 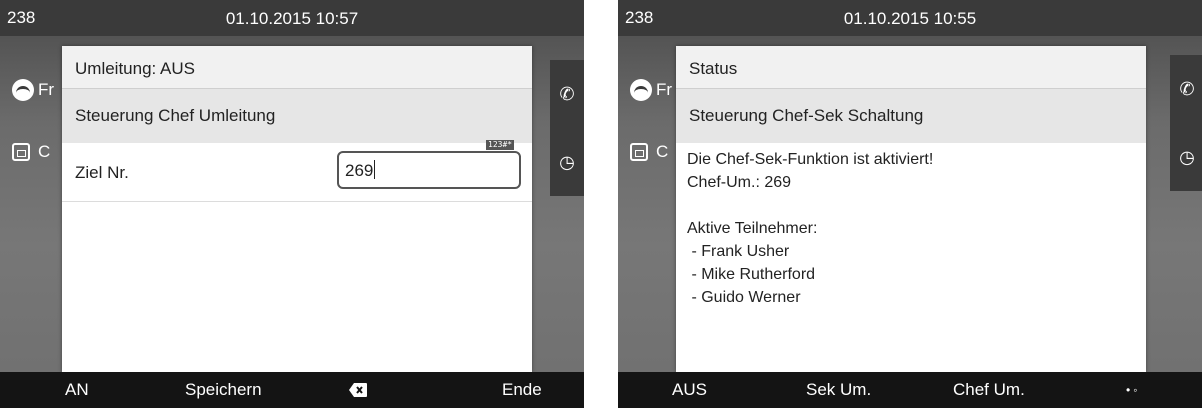 What do you see at coordinates (689, 390) in the screenshot?
I see `softkey-off: AUS` at bounding box center [689, 390].